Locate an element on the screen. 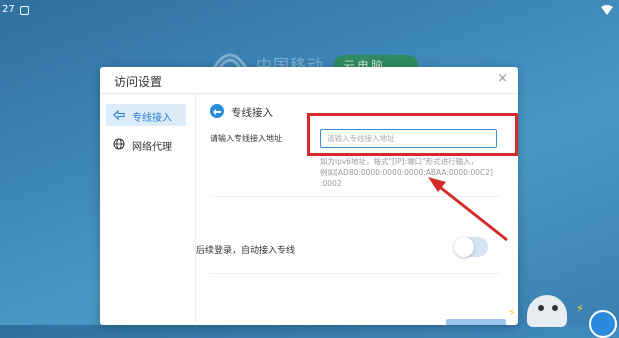 Image resolution: width=619 pixels, height=338 pixels. mascot-robot-icon is located at coordinates (548, 307).